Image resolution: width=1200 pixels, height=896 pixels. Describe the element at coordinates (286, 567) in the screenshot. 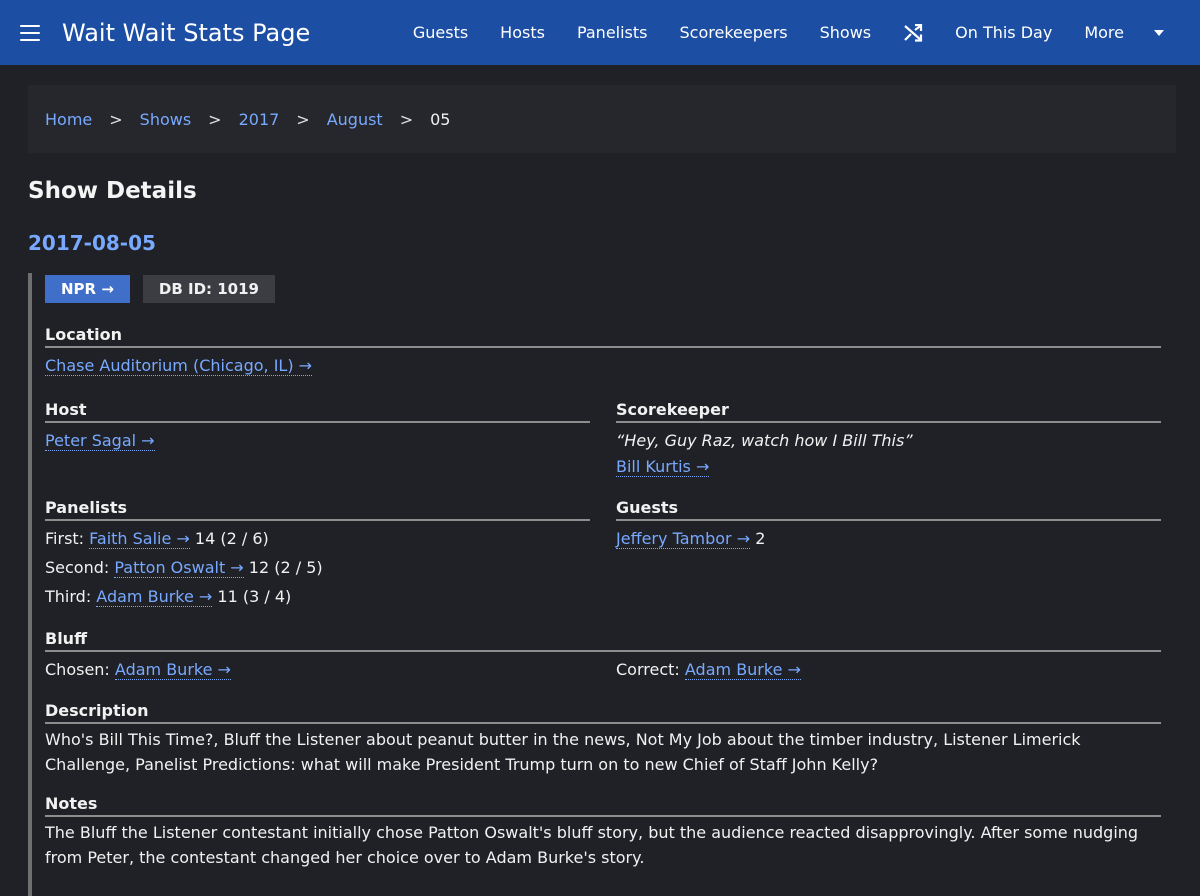

I see `panelist-score: 12 (2 / 5)` at that location.